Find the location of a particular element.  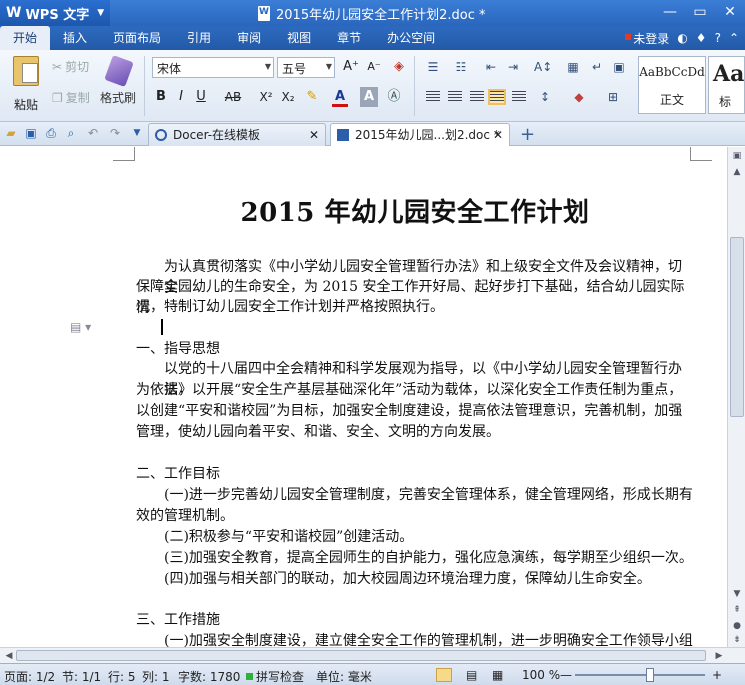

horizontal-scrollbar: ◀ ▶ is located at coordinates (372, 655).